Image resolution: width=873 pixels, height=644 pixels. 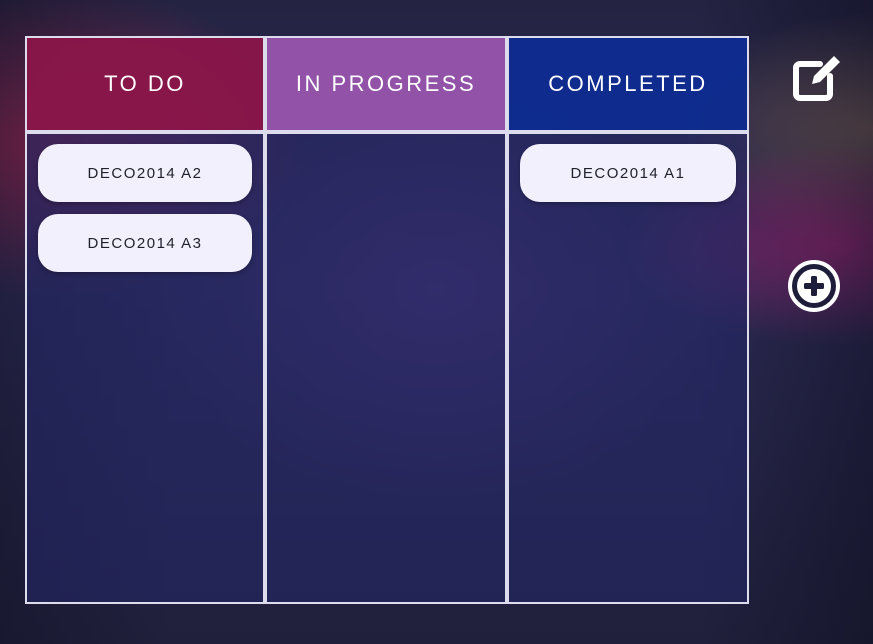 I want to click on card-list-completed: DECO2014 A1, so click(x=628, y=179).